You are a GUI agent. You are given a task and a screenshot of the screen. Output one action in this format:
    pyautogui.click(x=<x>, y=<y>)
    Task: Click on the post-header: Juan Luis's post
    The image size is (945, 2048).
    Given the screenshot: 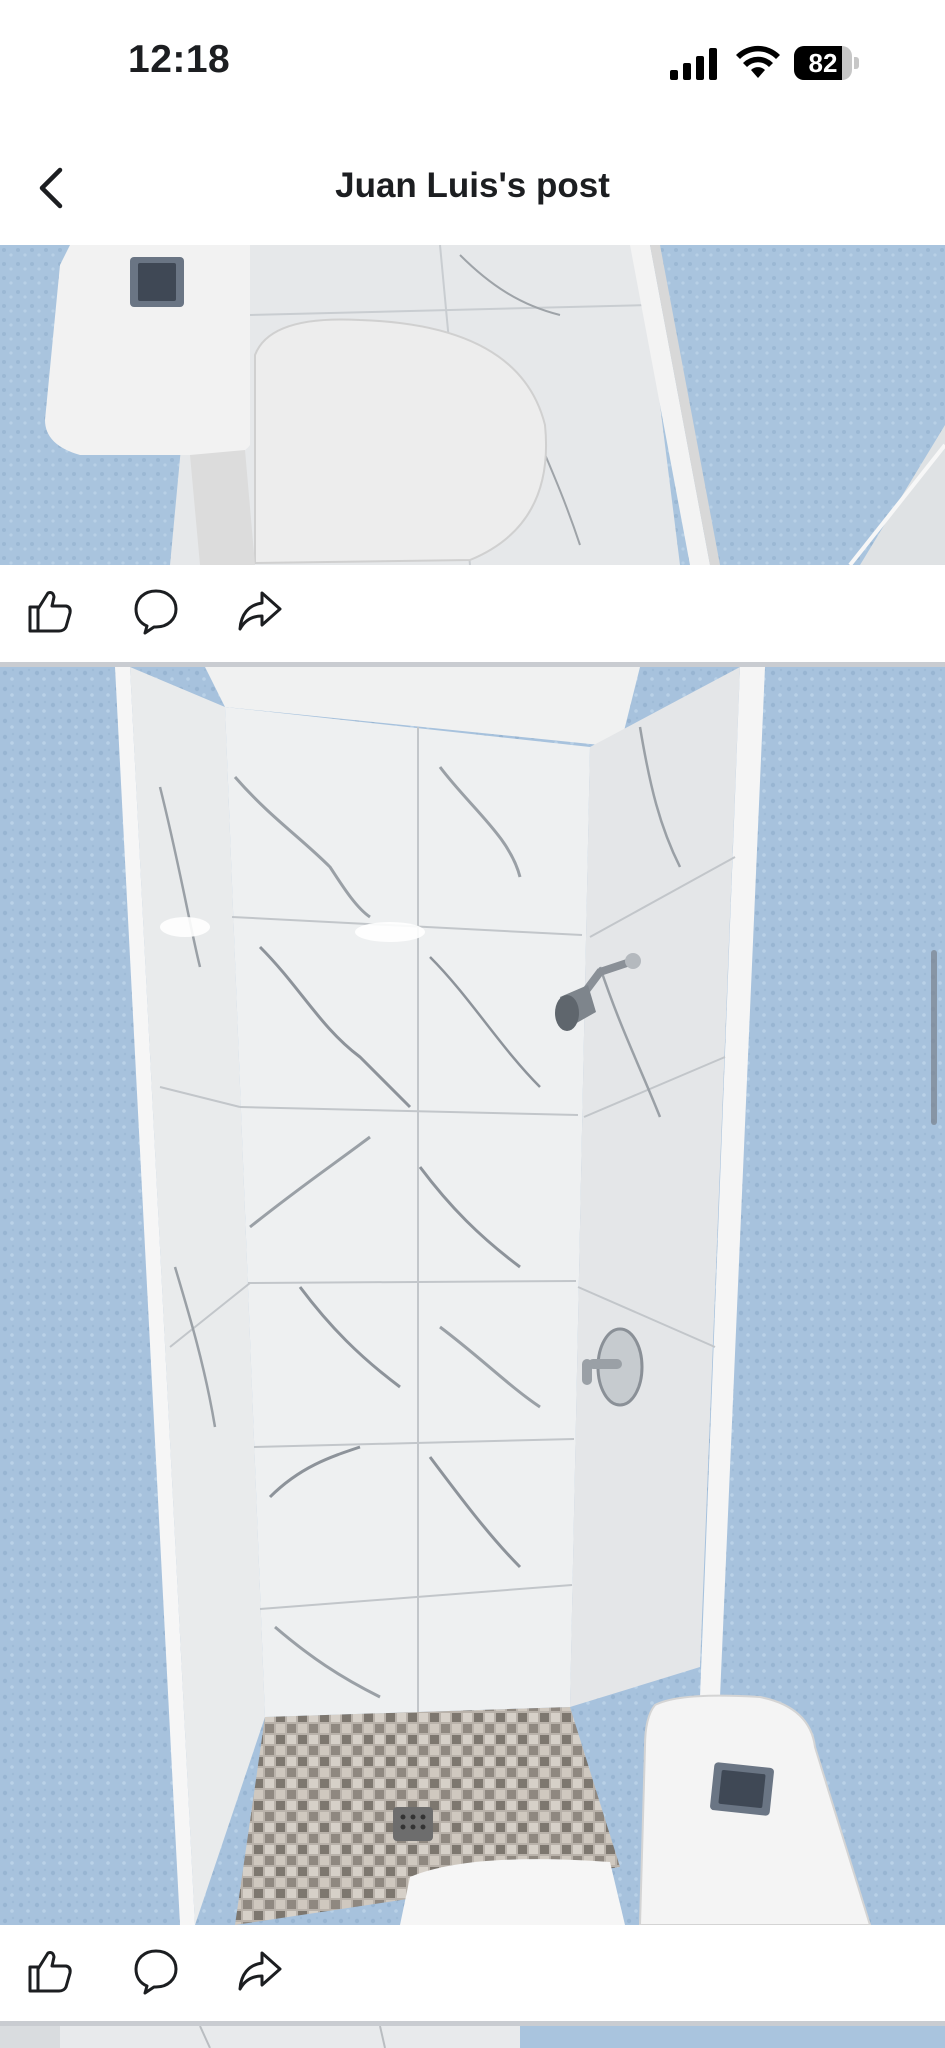 What is the action you would take?
    pyautogui.click(x=472, y=187)
    